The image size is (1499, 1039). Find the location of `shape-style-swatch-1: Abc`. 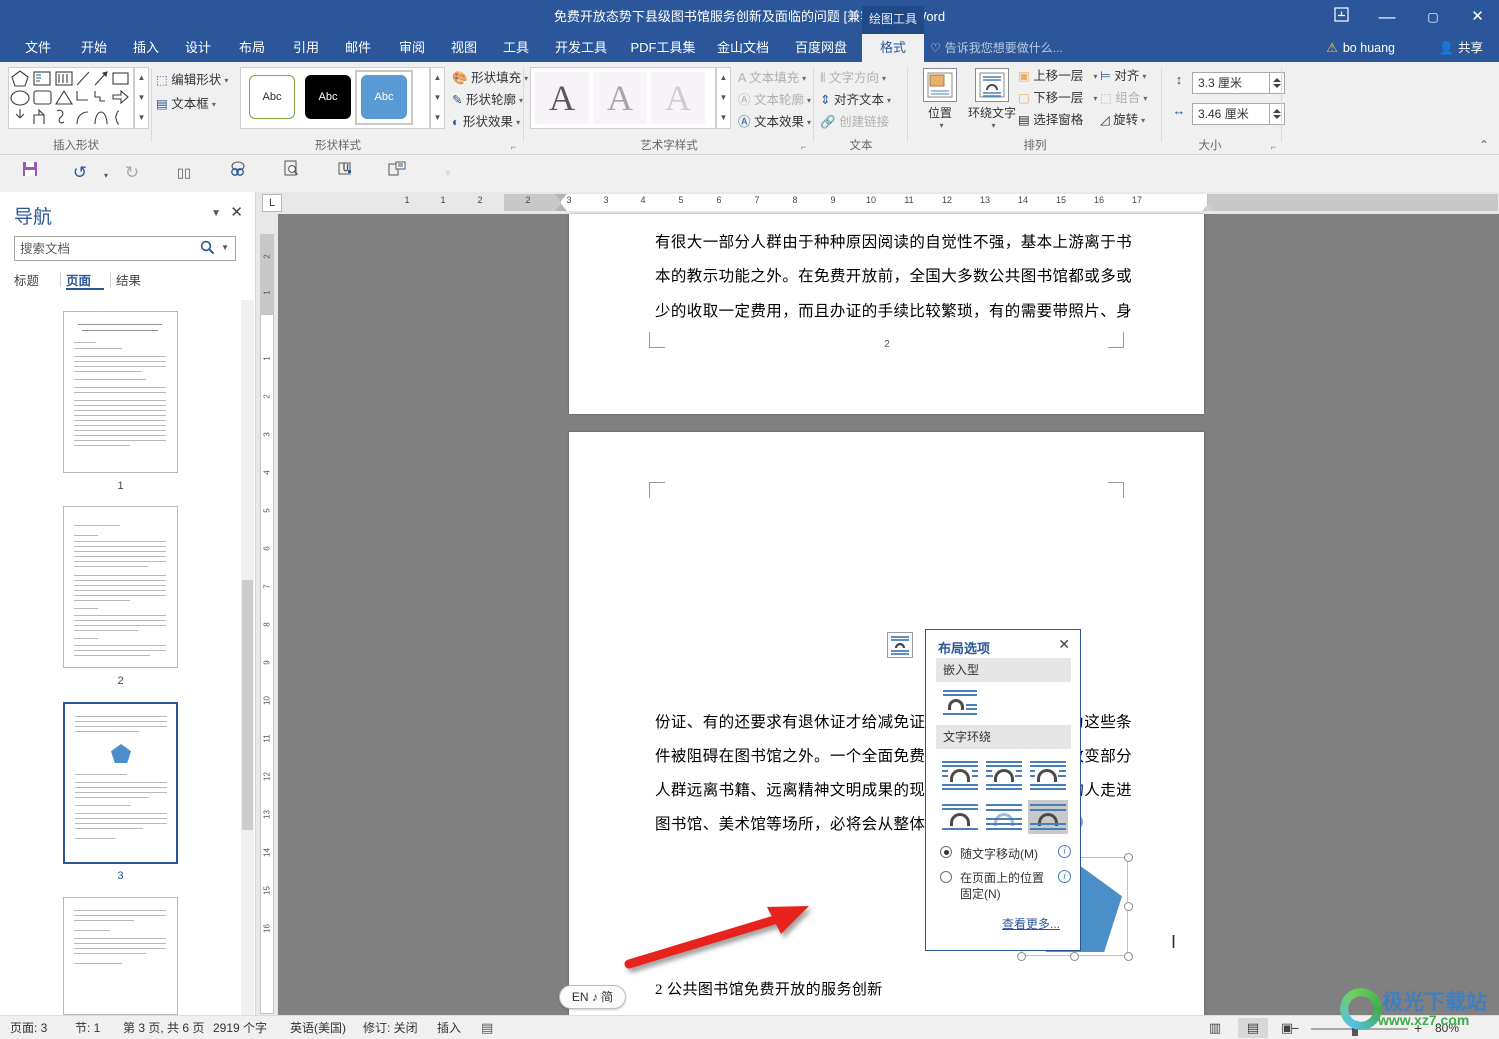

shape-style-swatch-1: Abc is located at coordinates (272, 97).